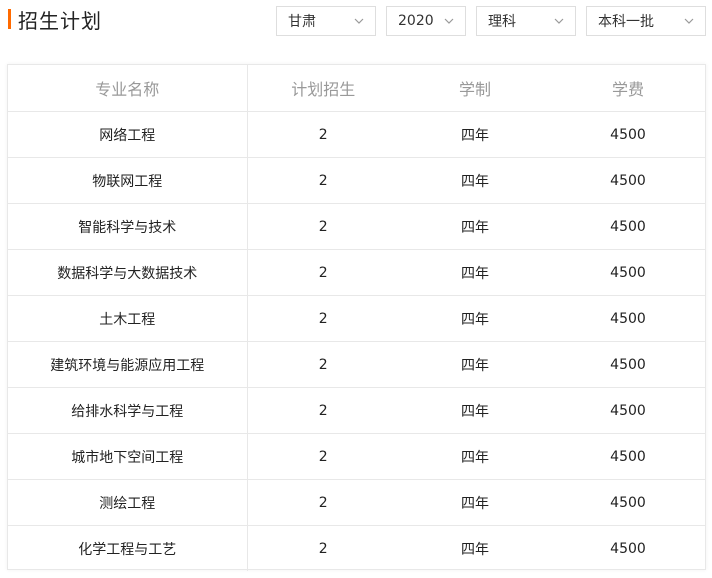 Image resolution: width=712 pixels, height=578 pixels. I want to click on subject-select-value: 理科, so click(502, 22).